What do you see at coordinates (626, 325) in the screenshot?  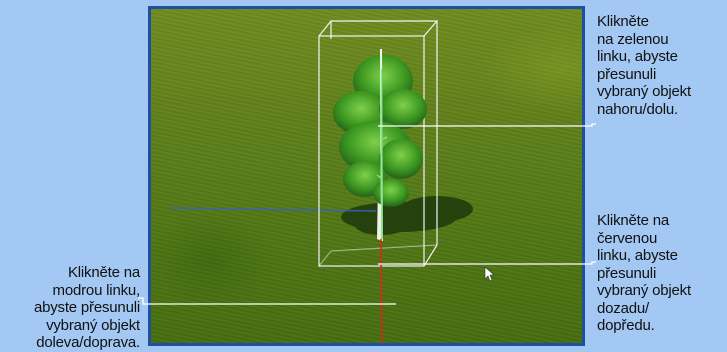 I see `callout-text: dopředu.` at bounding box center [626, 325].